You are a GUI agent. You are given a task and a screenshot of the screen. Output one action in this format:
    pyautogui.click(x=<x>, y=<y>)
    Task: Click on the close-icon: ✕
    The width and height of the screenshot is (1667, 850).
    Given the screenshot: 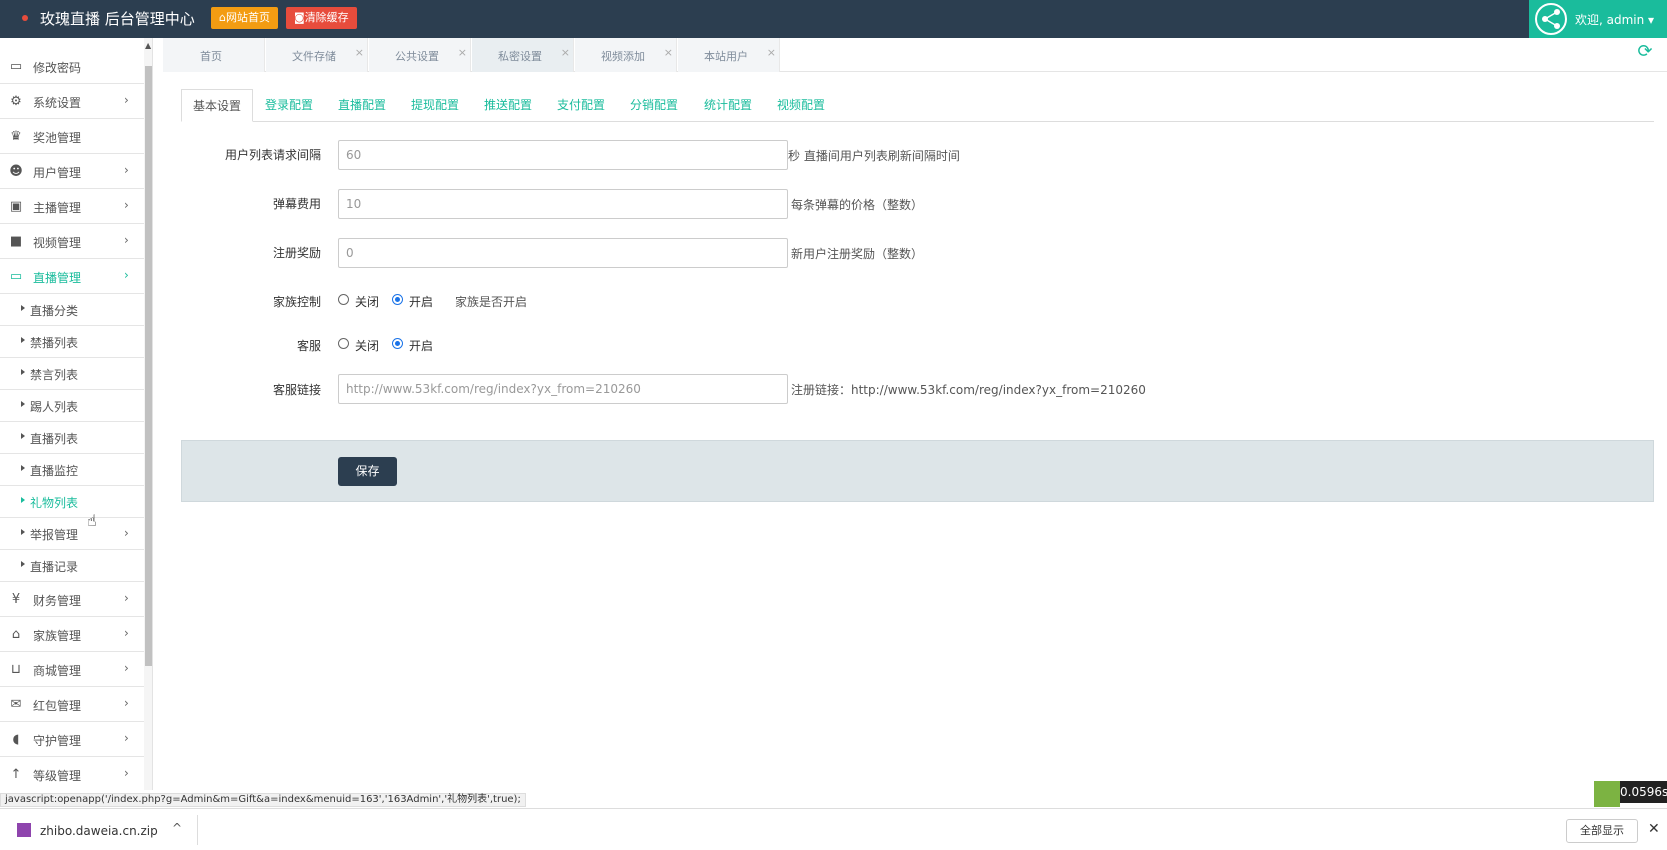 What is the action you would take?
    pyautogui.click(x=1654, y=829)
    